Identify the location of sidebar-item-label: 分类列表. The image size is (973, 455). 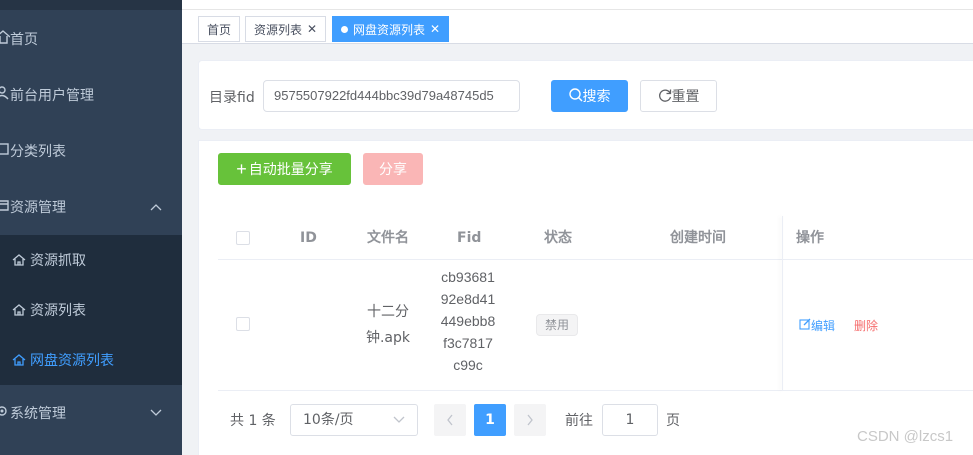
(38, 152).